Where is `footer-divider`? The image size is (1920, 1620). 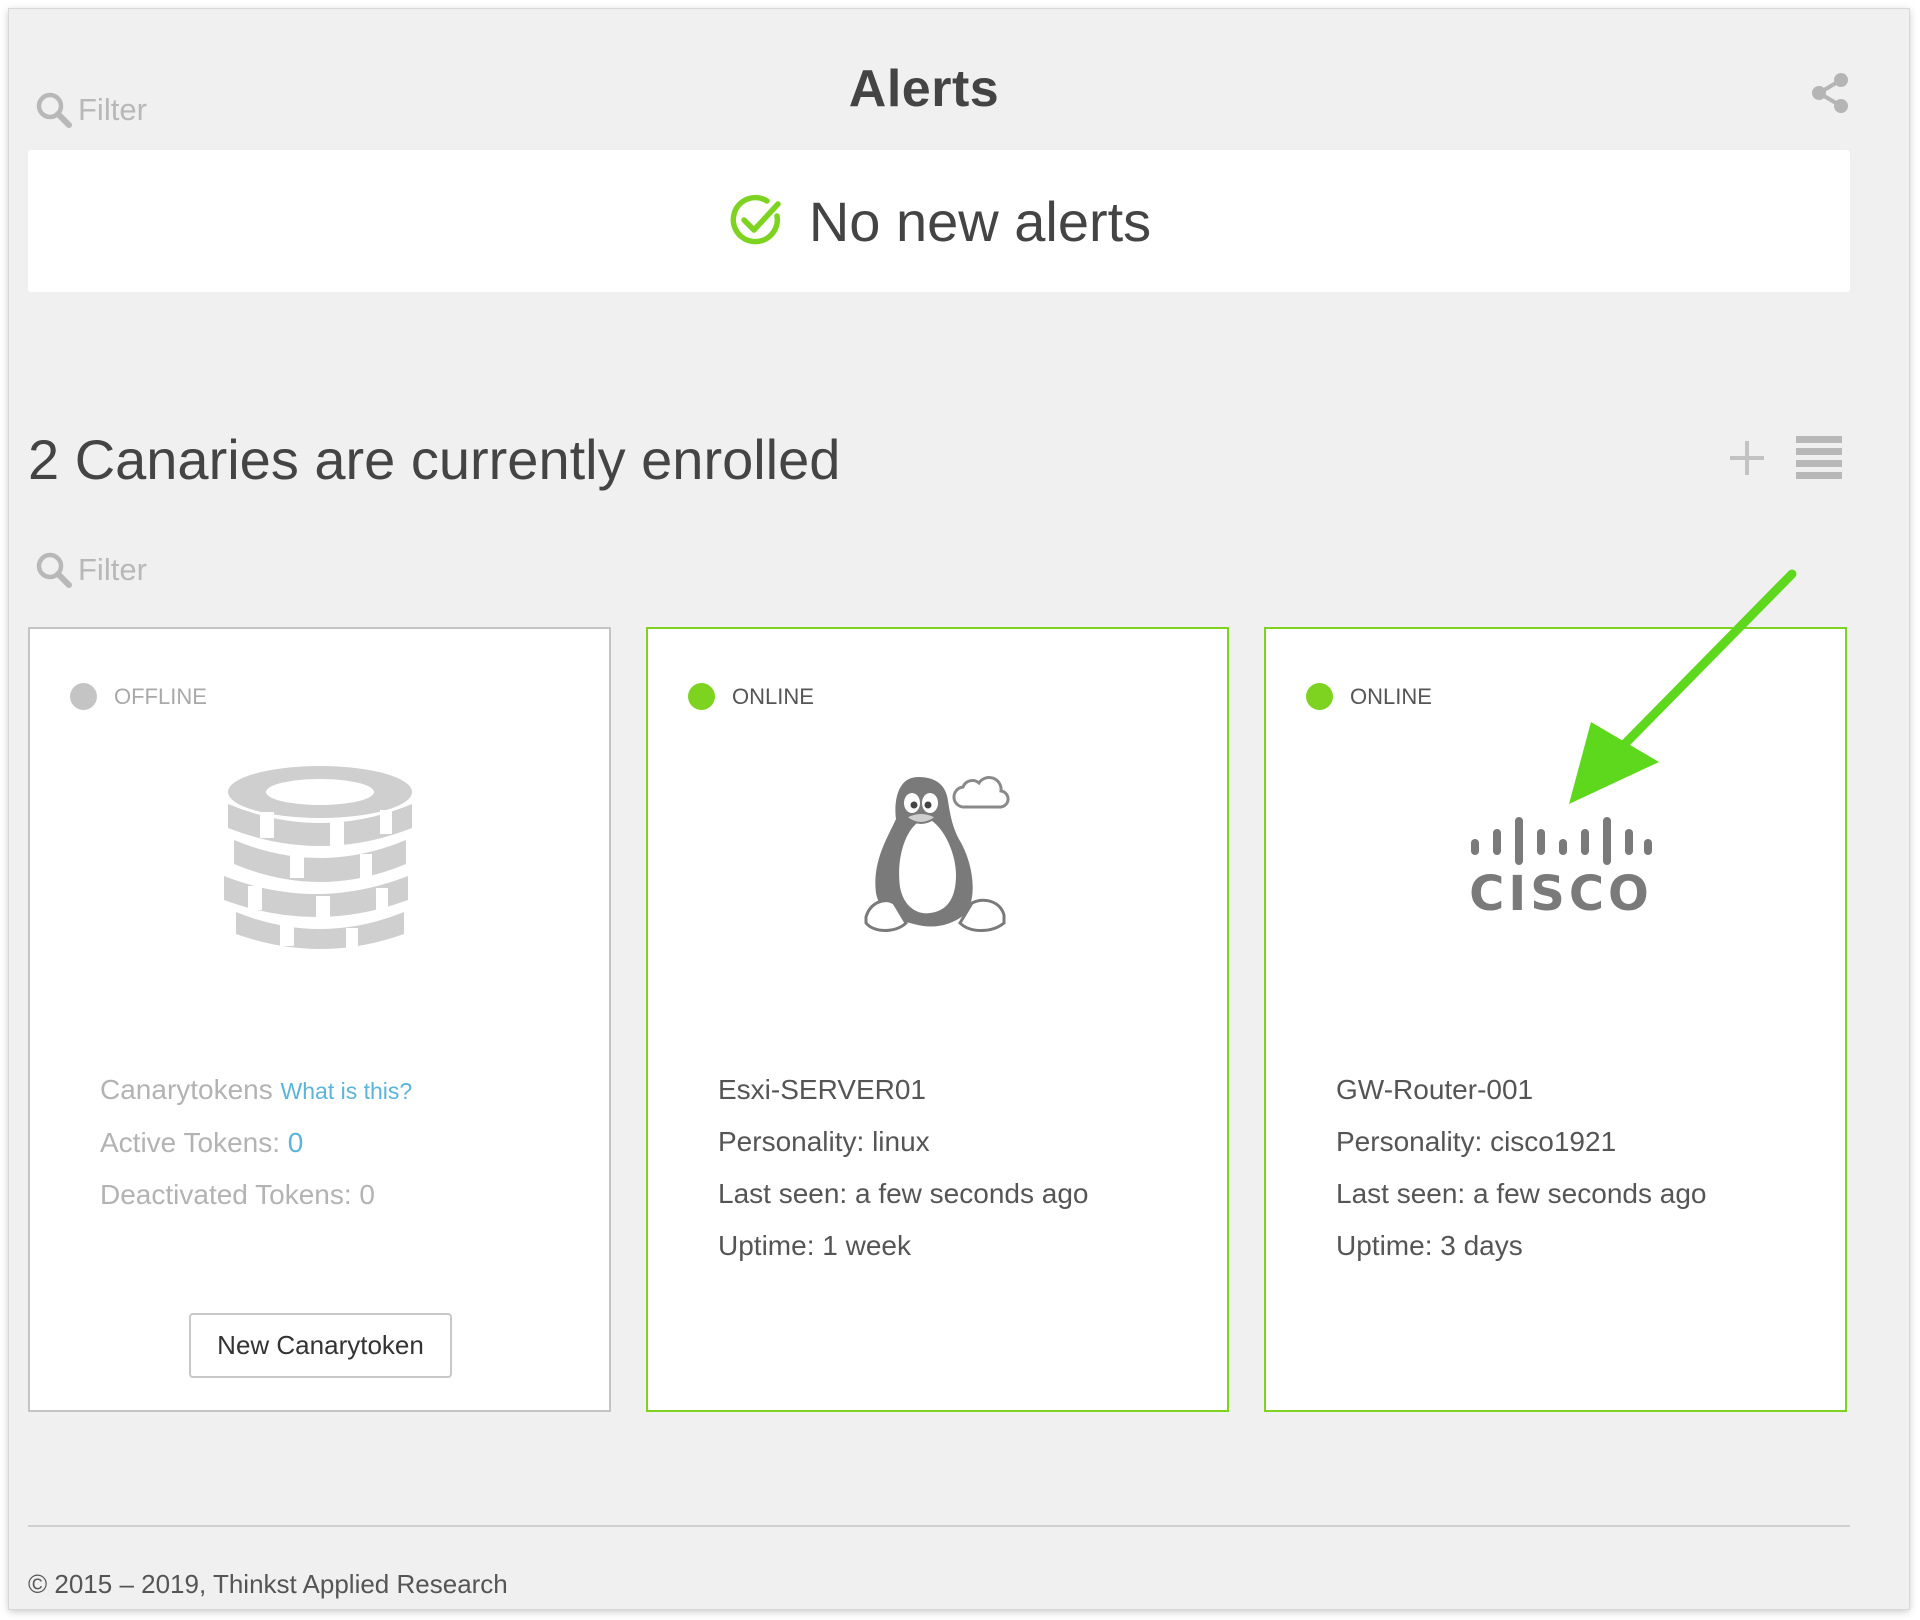
footer-divider is located at coordinates (939, 1526).